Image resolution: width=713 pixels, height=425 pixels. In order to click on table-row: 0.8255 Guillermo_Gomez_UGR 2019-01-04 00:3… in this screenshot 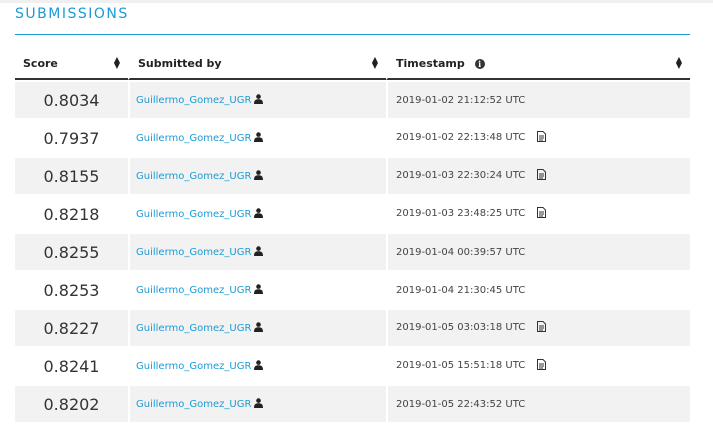, I will do `click(352, 251)`.